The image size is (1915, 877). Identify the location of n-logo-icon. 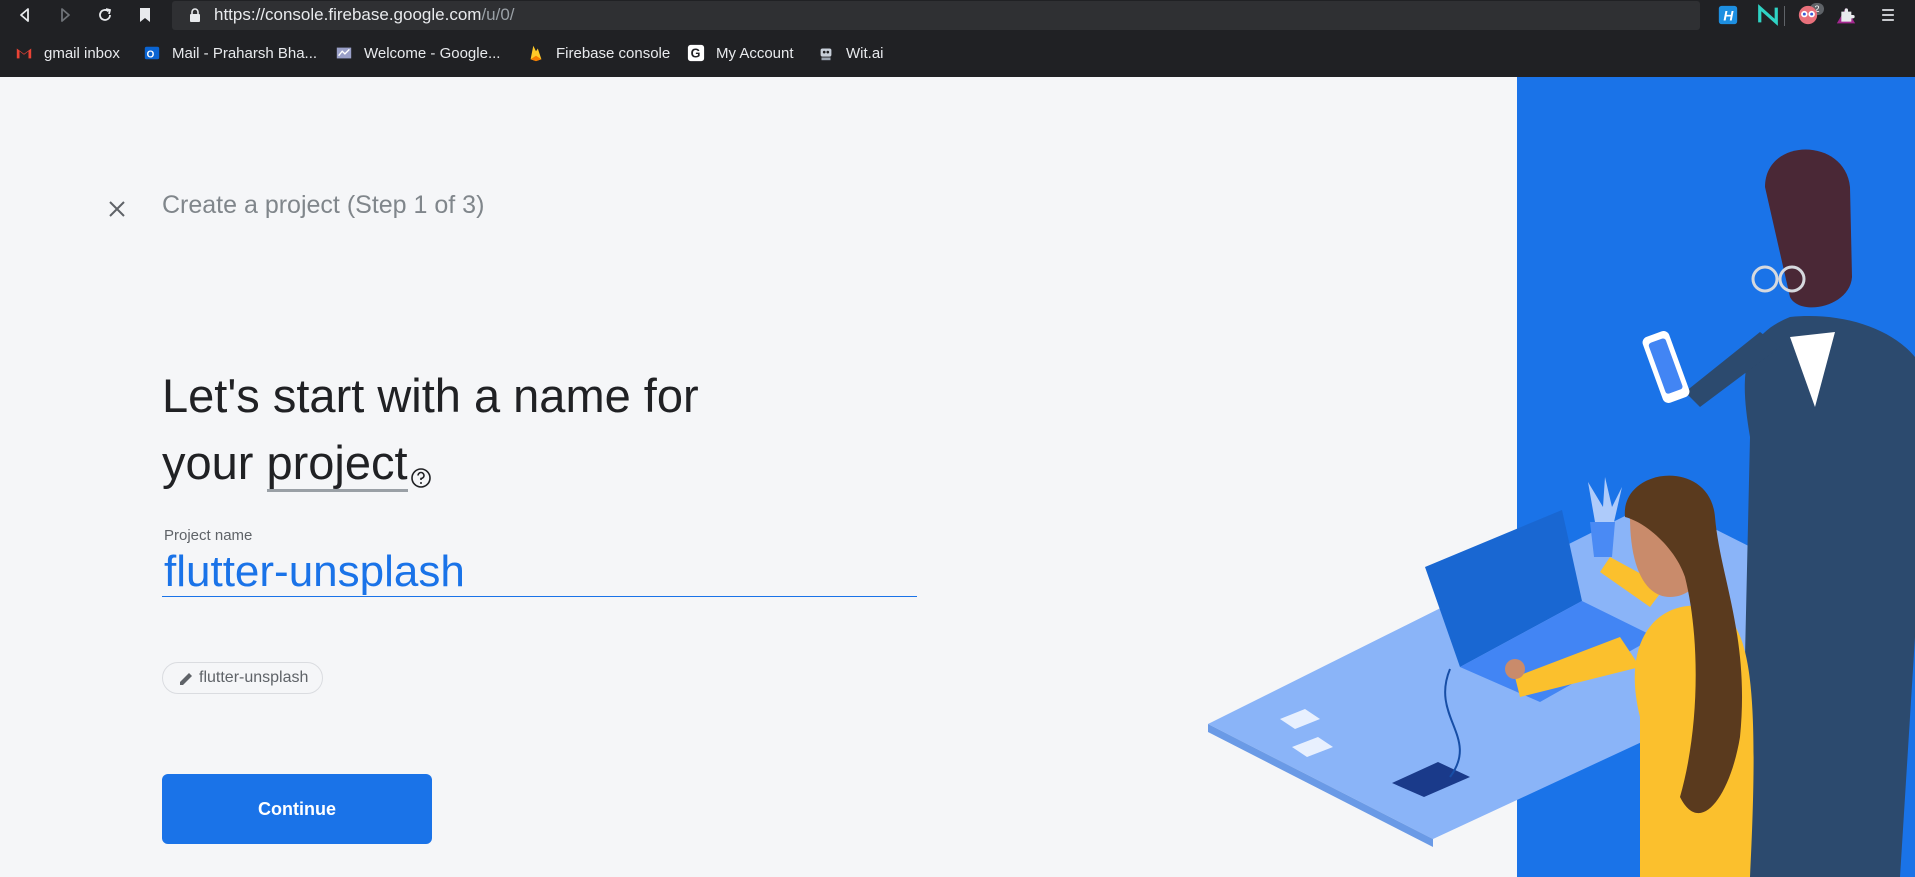
(1768, 15).